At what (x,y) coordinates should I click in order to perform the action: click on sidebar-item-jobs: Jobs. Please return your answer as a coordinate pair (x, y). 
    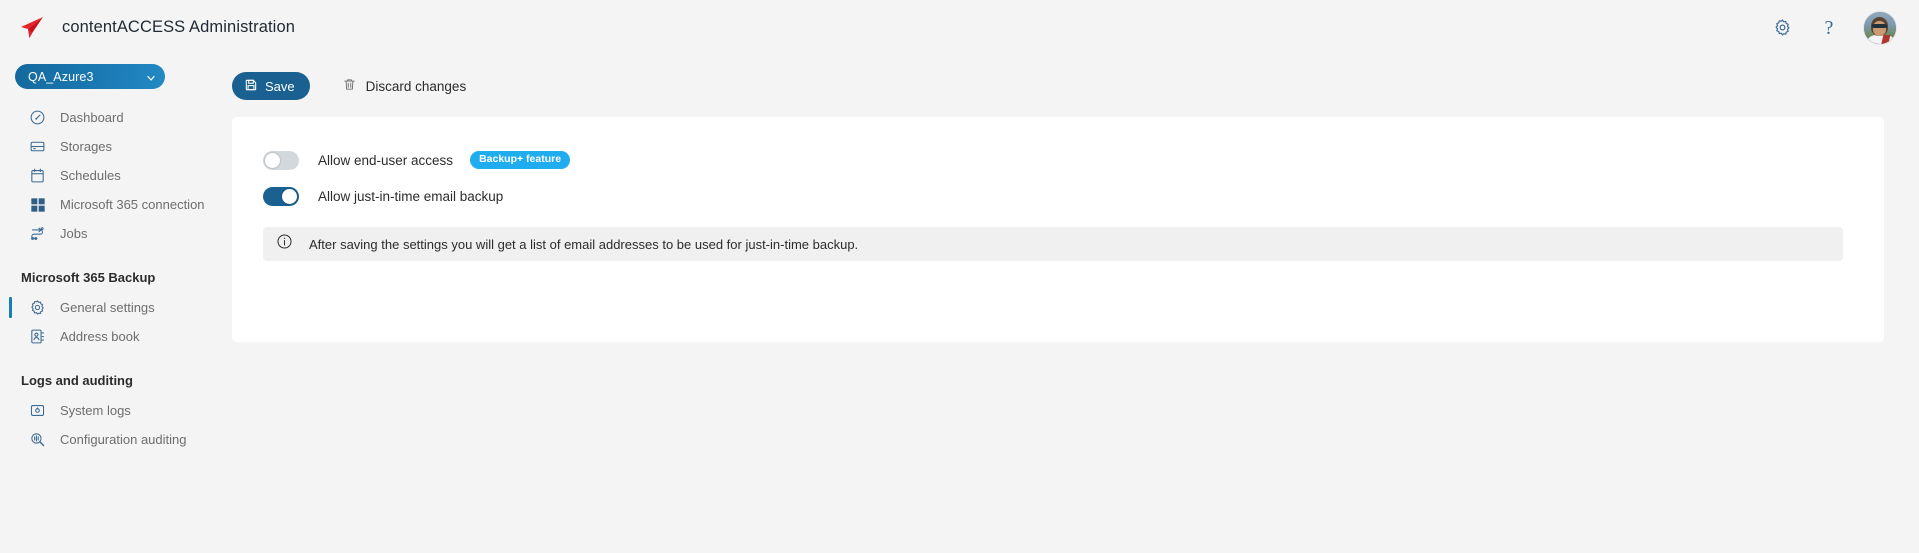
    Looking at the image, I should click on (115, 233).